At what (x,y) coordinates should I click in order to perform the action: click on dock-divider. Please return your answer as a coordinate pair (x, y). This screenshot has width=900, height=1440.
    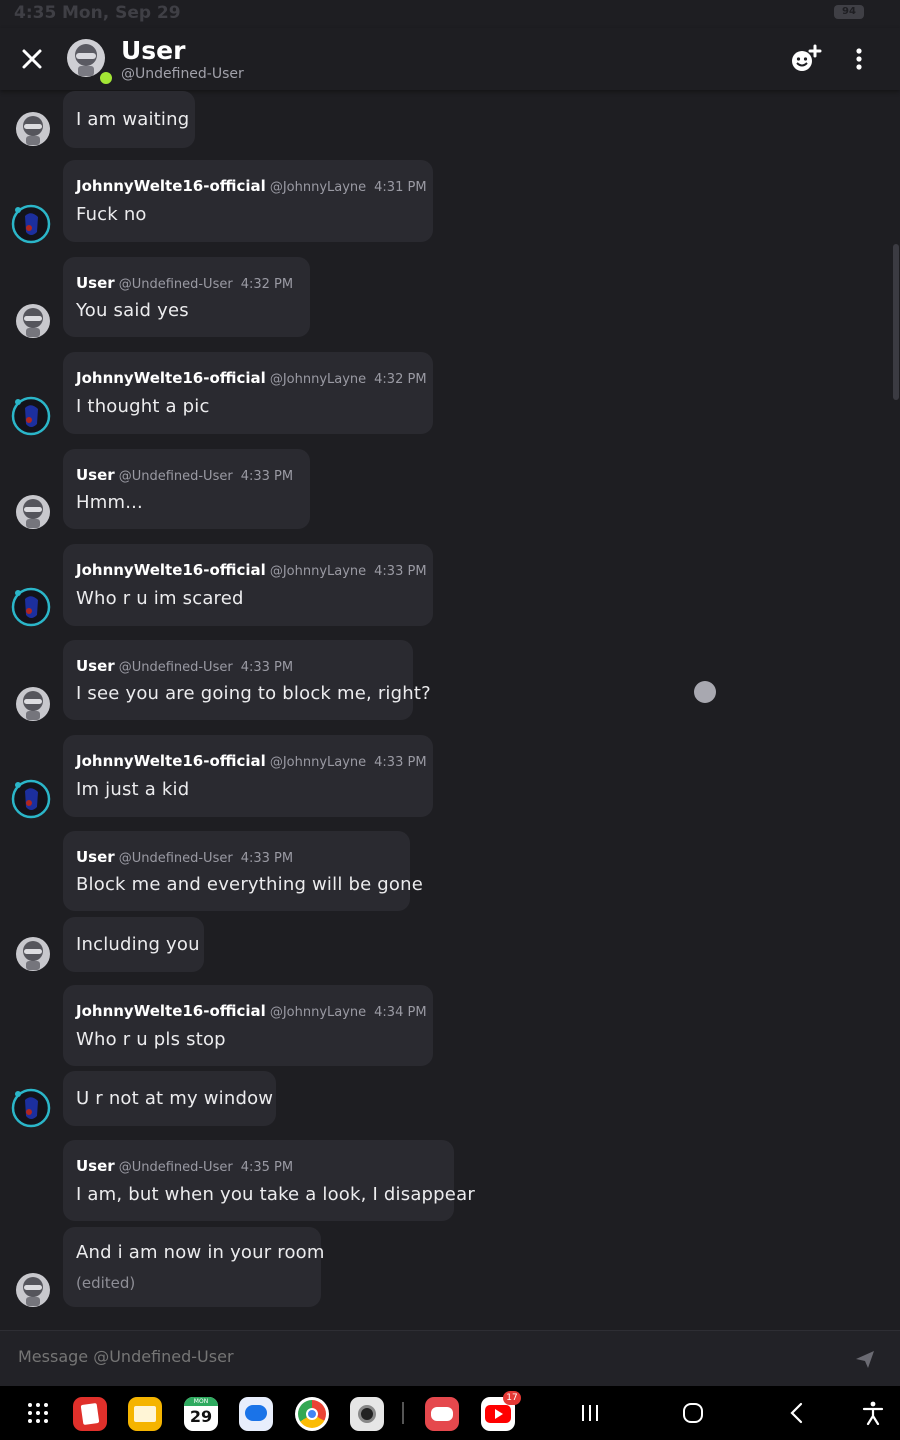
    Looking at the image, I should click on (403, 1413).